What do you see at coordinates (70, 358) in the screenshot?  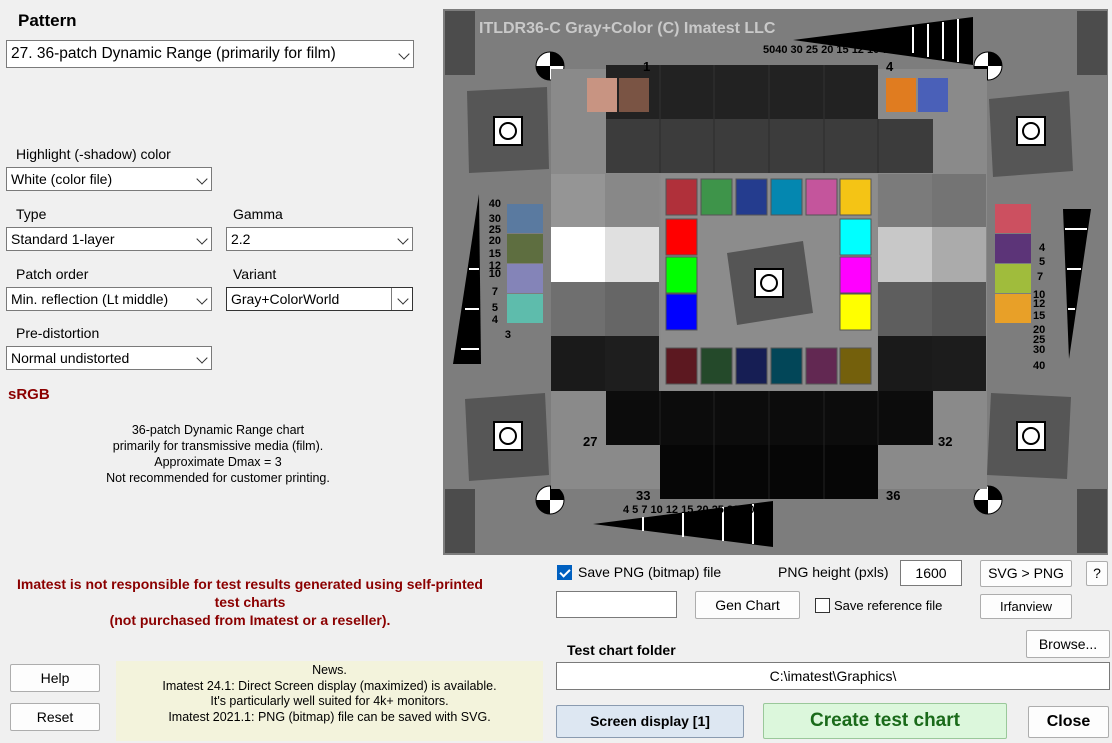 I see `predistortion-value: Normal undistorted` at bounding box center [70, 358].